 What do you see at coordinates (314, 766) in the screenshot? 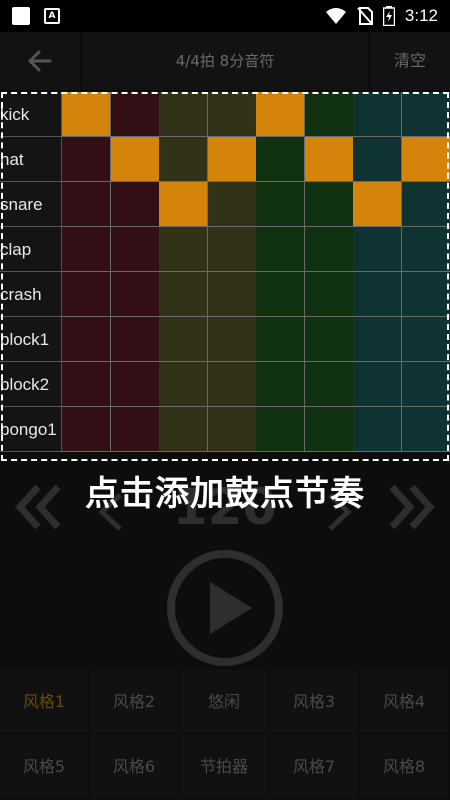
I see `style-button-9: 风格7` at bounding box center [314, 766].